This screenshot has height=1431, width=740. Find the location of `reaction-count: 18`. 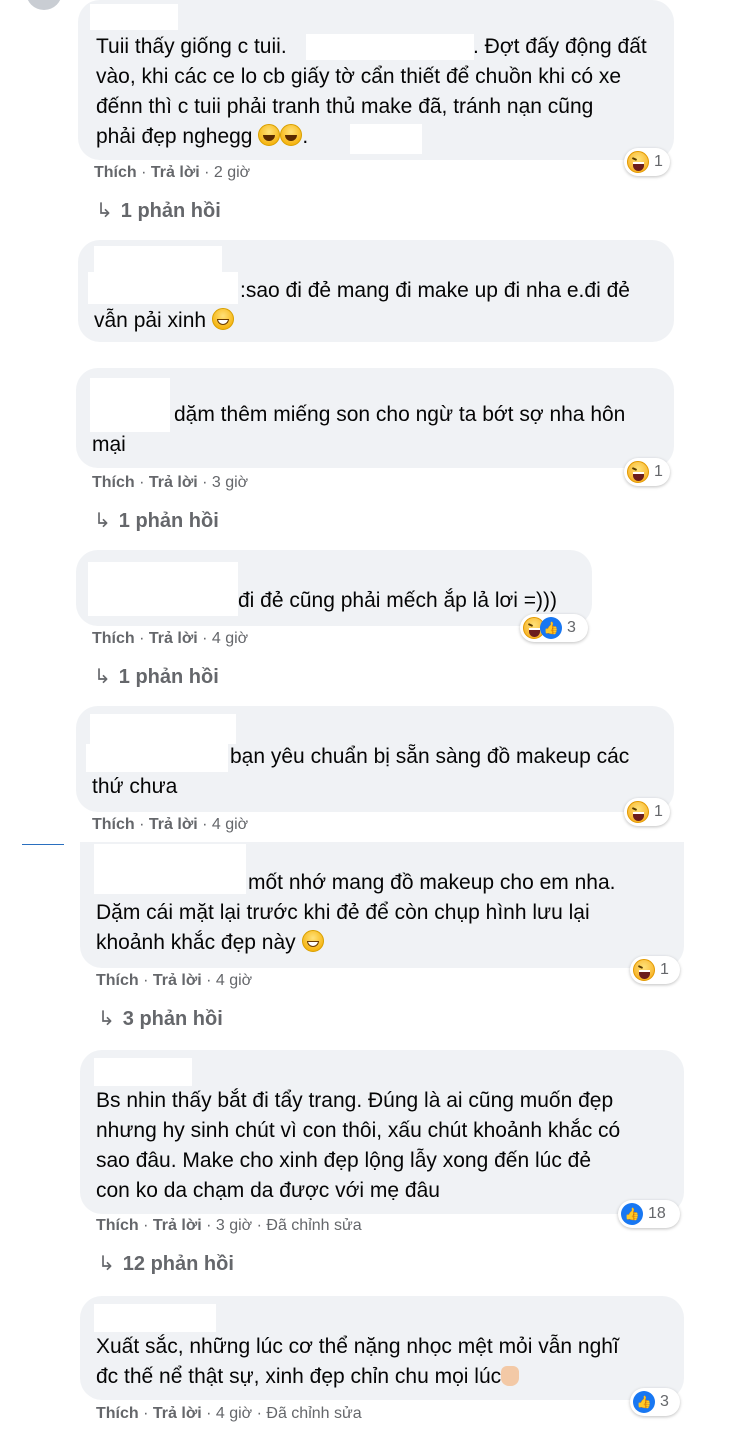

reaction-count: 18 is located at coordinates (657, 1213).